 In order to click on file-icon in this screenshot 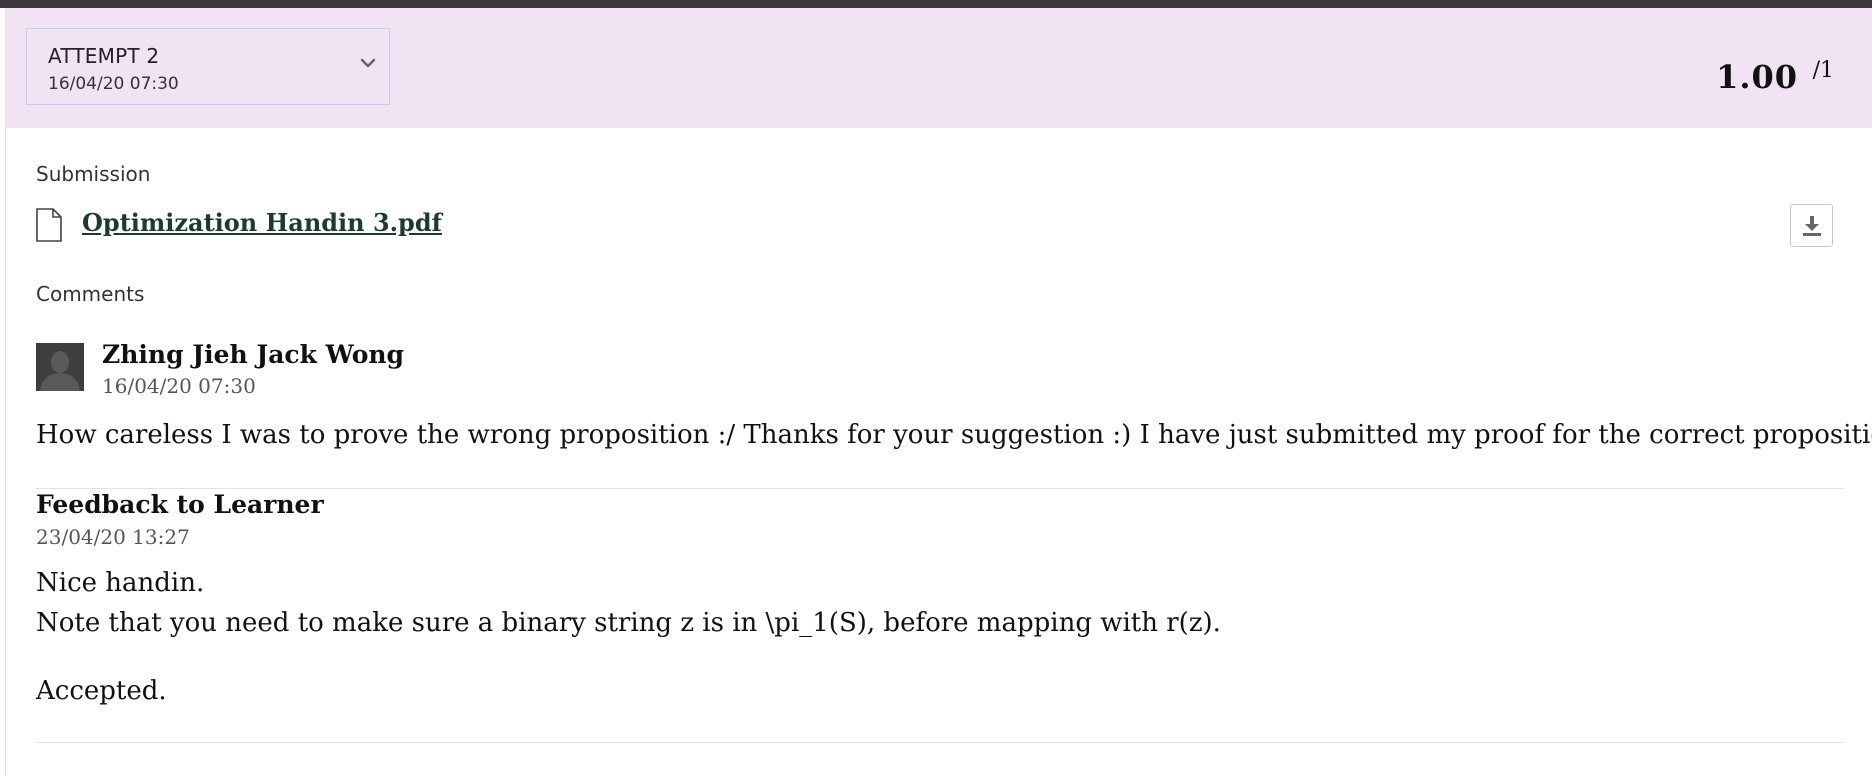, I will do `click(49, 225)`.